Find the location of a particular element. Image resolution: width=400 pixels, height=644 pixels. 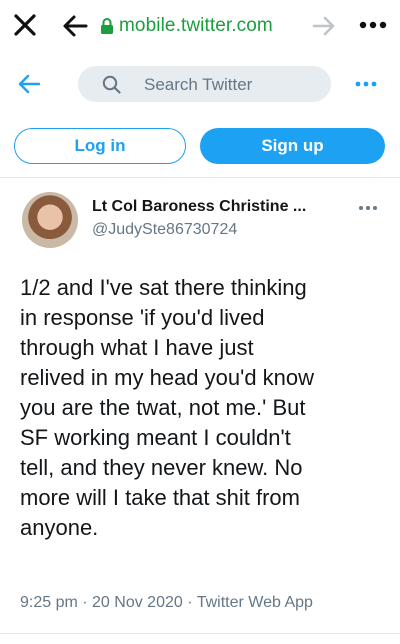

url-text: mobile.twitter.com is located at coordinates (196, 25).